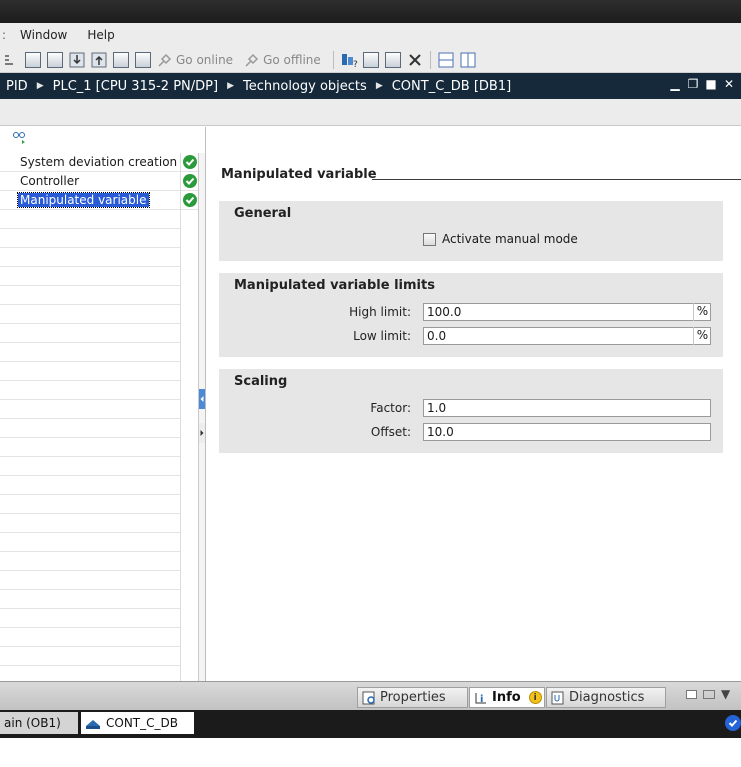 This screenshot has width=741, height=767. What do you see at coordinates (77, 60) in the screenshot?
I see `download-arrow-icon` at bounding box center [77, 60].